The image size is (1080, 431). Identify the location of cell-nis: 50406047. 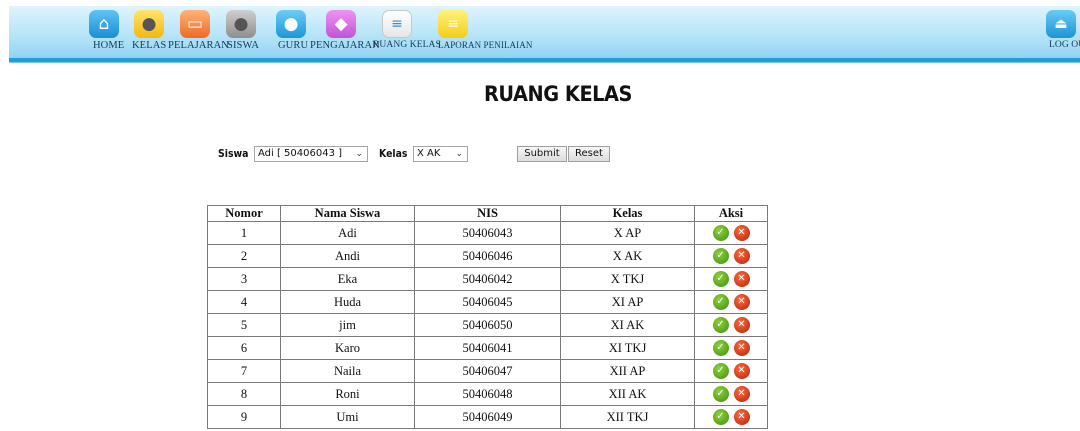
(487, 371).